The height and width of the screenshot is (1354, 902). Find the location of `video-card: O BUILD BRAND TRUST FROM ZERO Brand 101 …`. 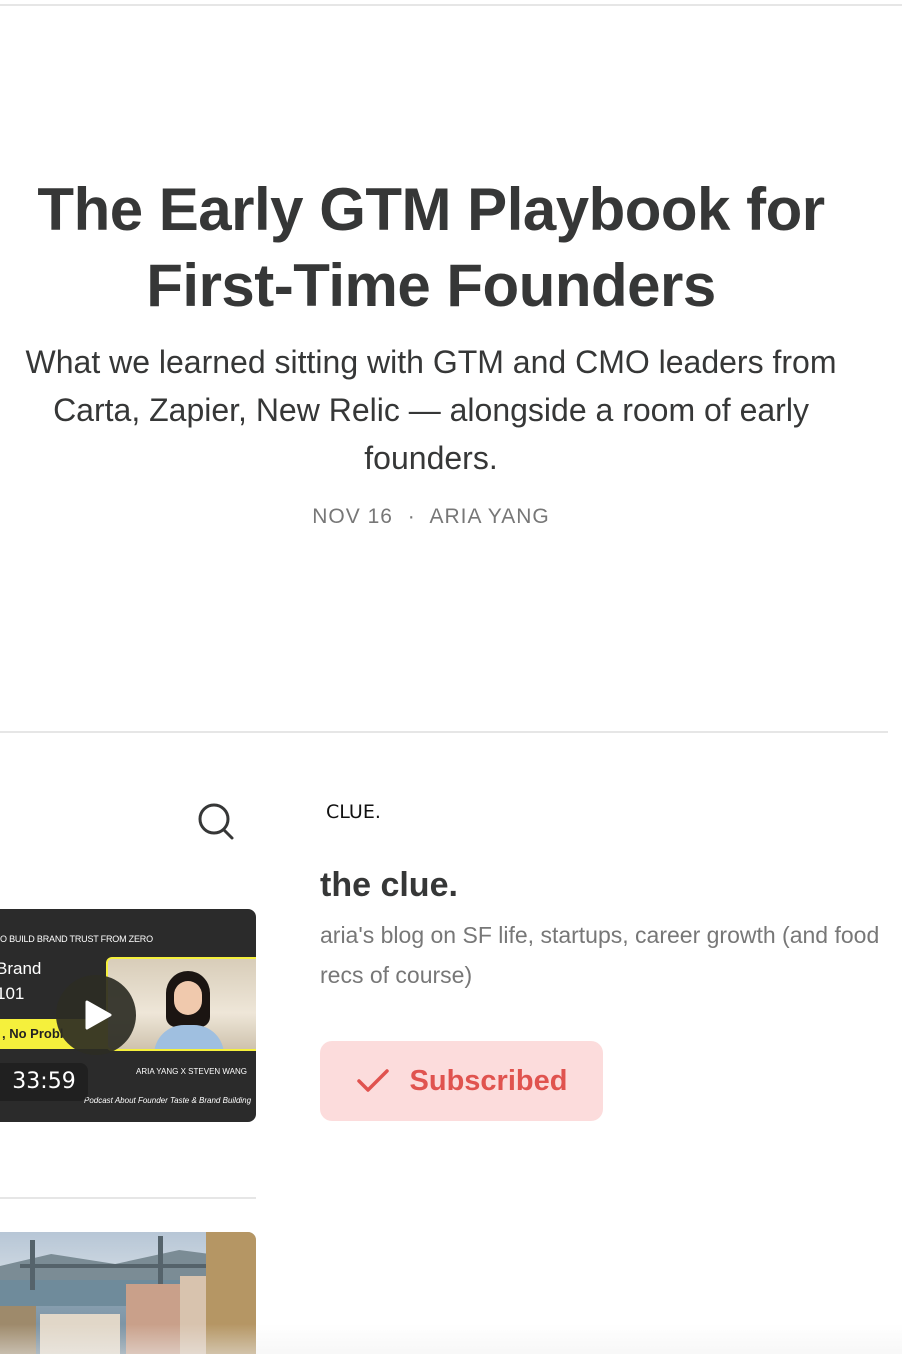

video-card: O BUILD BRAND TRUST FROM ZERO Brand 101 … is located at coordinates (128, 1015).